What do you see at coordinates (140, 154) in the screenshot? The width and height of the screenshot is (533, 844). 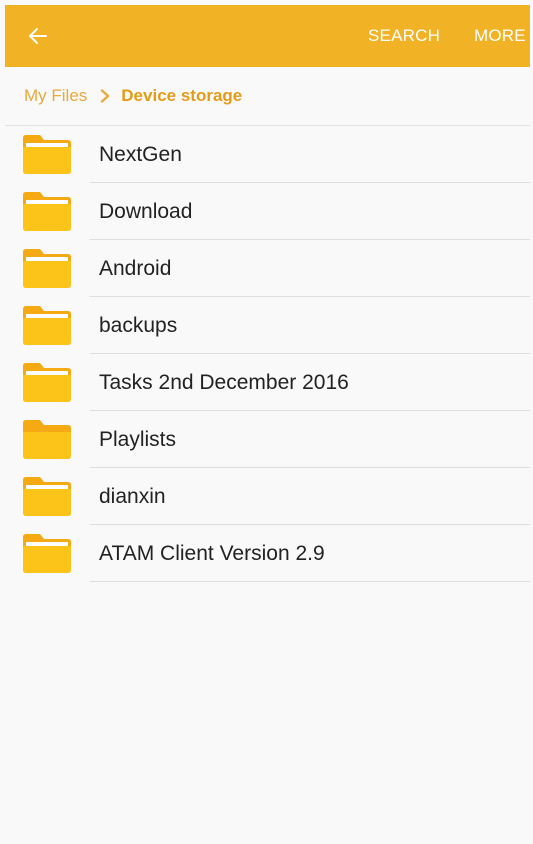 I see `folder-name: NextGen` at bounding box center [140, 154].